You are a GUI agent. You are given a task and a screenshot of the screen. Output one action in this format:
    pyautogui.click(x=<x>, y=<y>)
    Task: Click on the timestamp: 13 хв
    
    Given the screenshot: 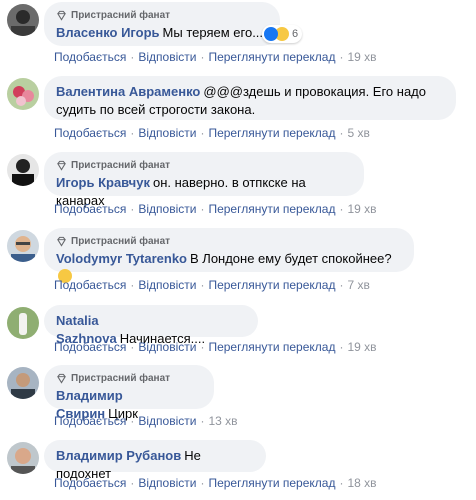 What is the action you would take?
    pyautogui.click(x=222, y=421)
    